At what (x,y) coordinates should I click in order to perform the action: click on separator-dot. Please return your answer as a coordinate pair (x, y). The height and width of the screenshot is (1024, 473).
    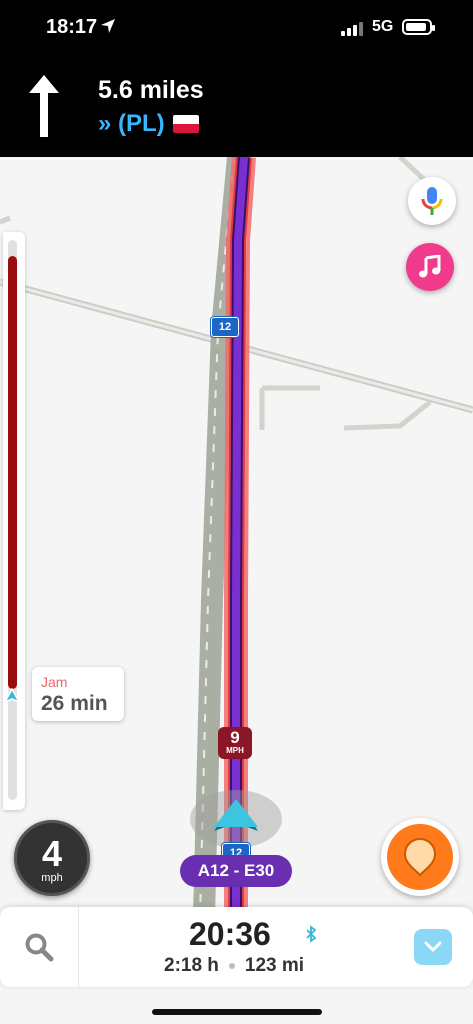
    Looking at the image, I should click on (231, 966).